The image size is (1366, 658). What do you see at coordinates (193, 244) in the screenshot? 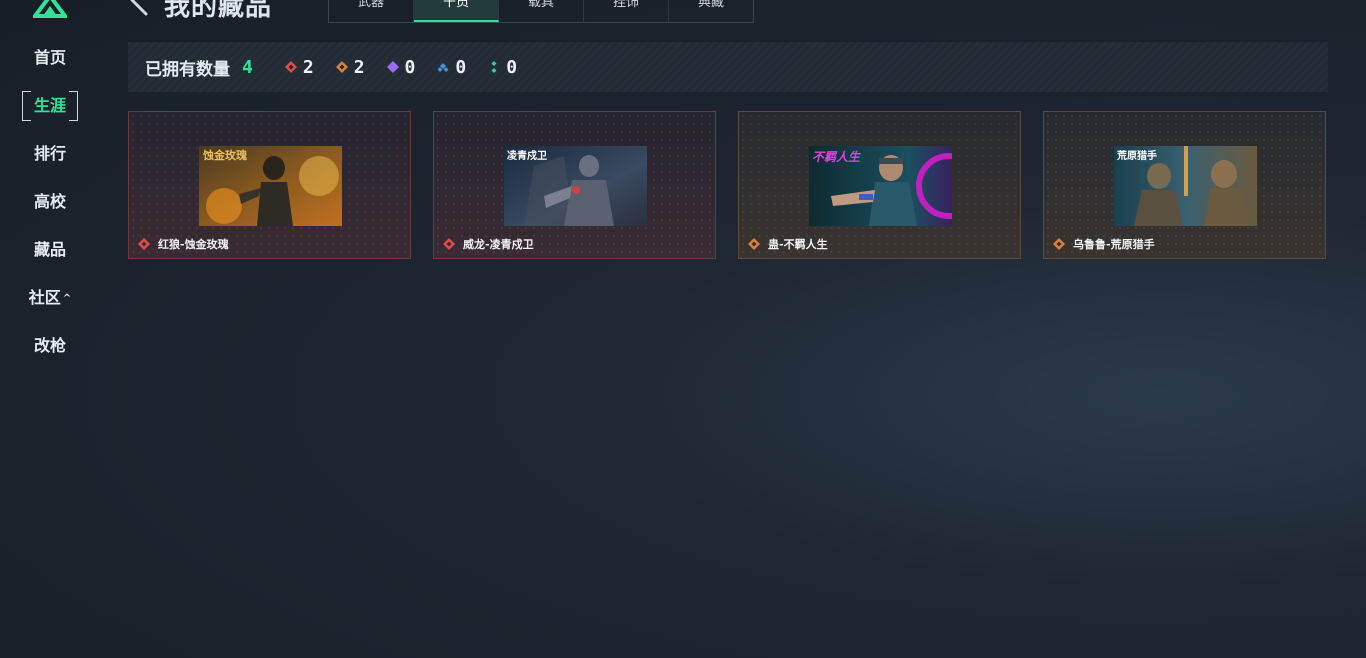
I see `card-name: 红狼-蚀金玫瑰` at bounding box center [193, 244].